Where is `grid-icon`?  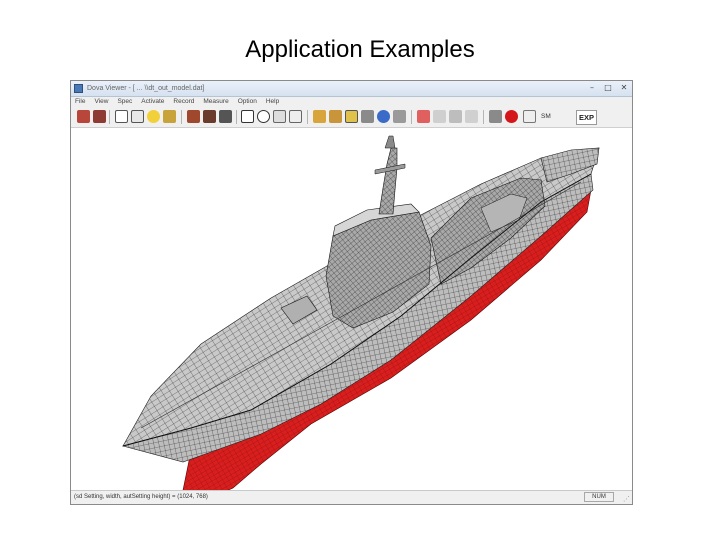 grid-icon is located at coordinates (495, 116).